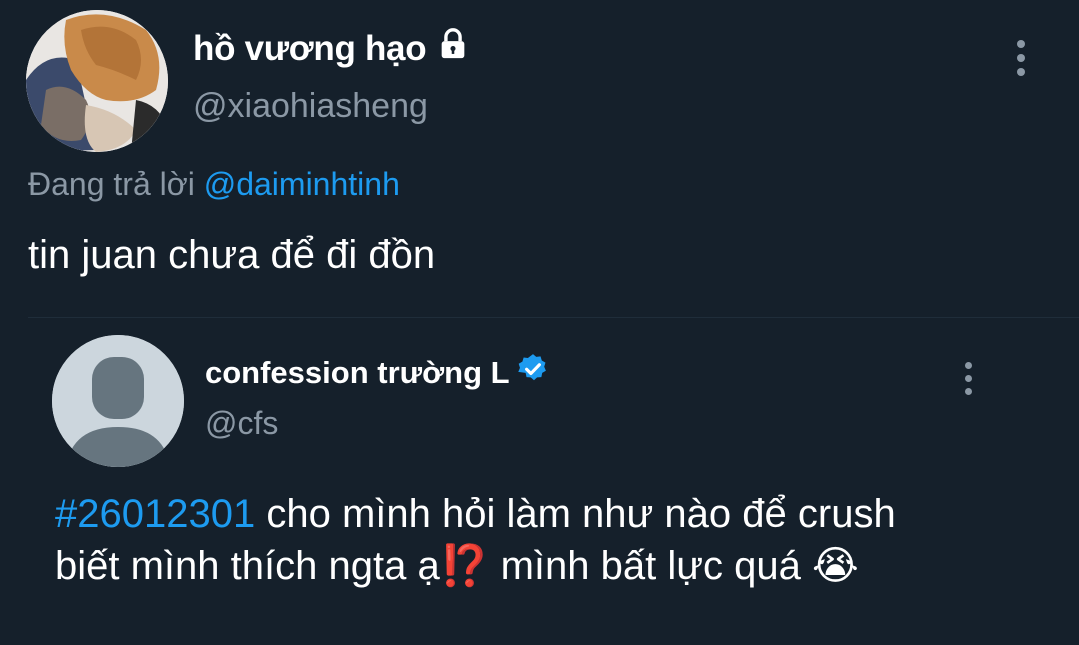  I want to click on lock-icon, so click(453, 48).